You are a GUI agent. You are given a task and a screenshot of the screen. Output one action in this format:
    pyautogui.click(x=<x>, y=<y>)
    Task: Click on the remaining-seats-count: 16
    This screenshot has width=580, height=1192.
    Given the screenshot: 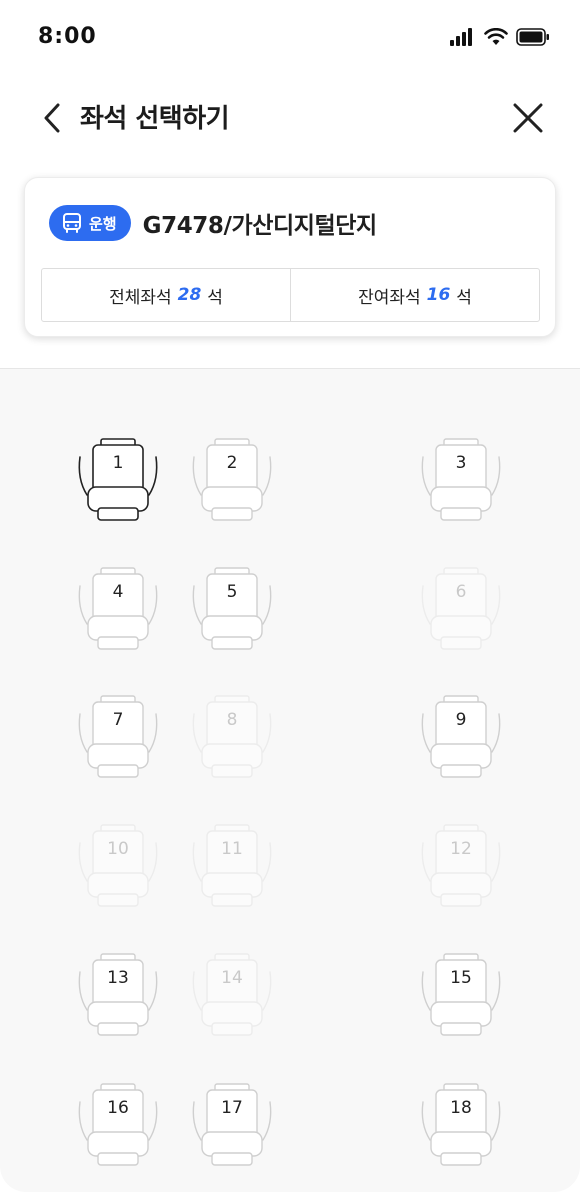 What is the action you would take?
    pyautogui.click(x=438, y=295)
    